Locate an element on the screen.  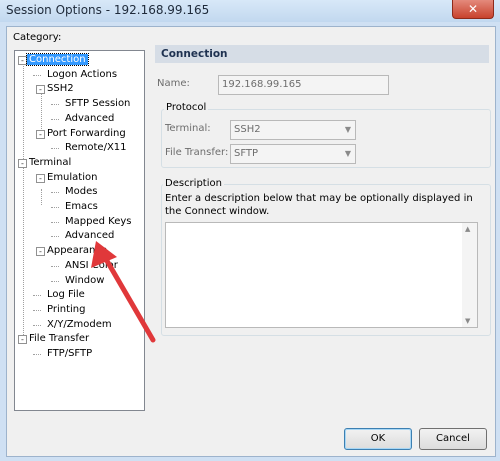
annotation-arrow is located at coordinates (123, 292).